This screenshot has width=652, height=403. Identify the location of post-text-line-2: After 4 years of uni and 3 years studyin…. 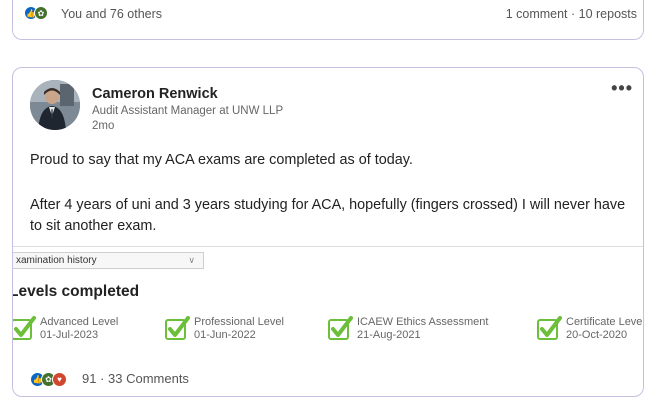
(328, 205).